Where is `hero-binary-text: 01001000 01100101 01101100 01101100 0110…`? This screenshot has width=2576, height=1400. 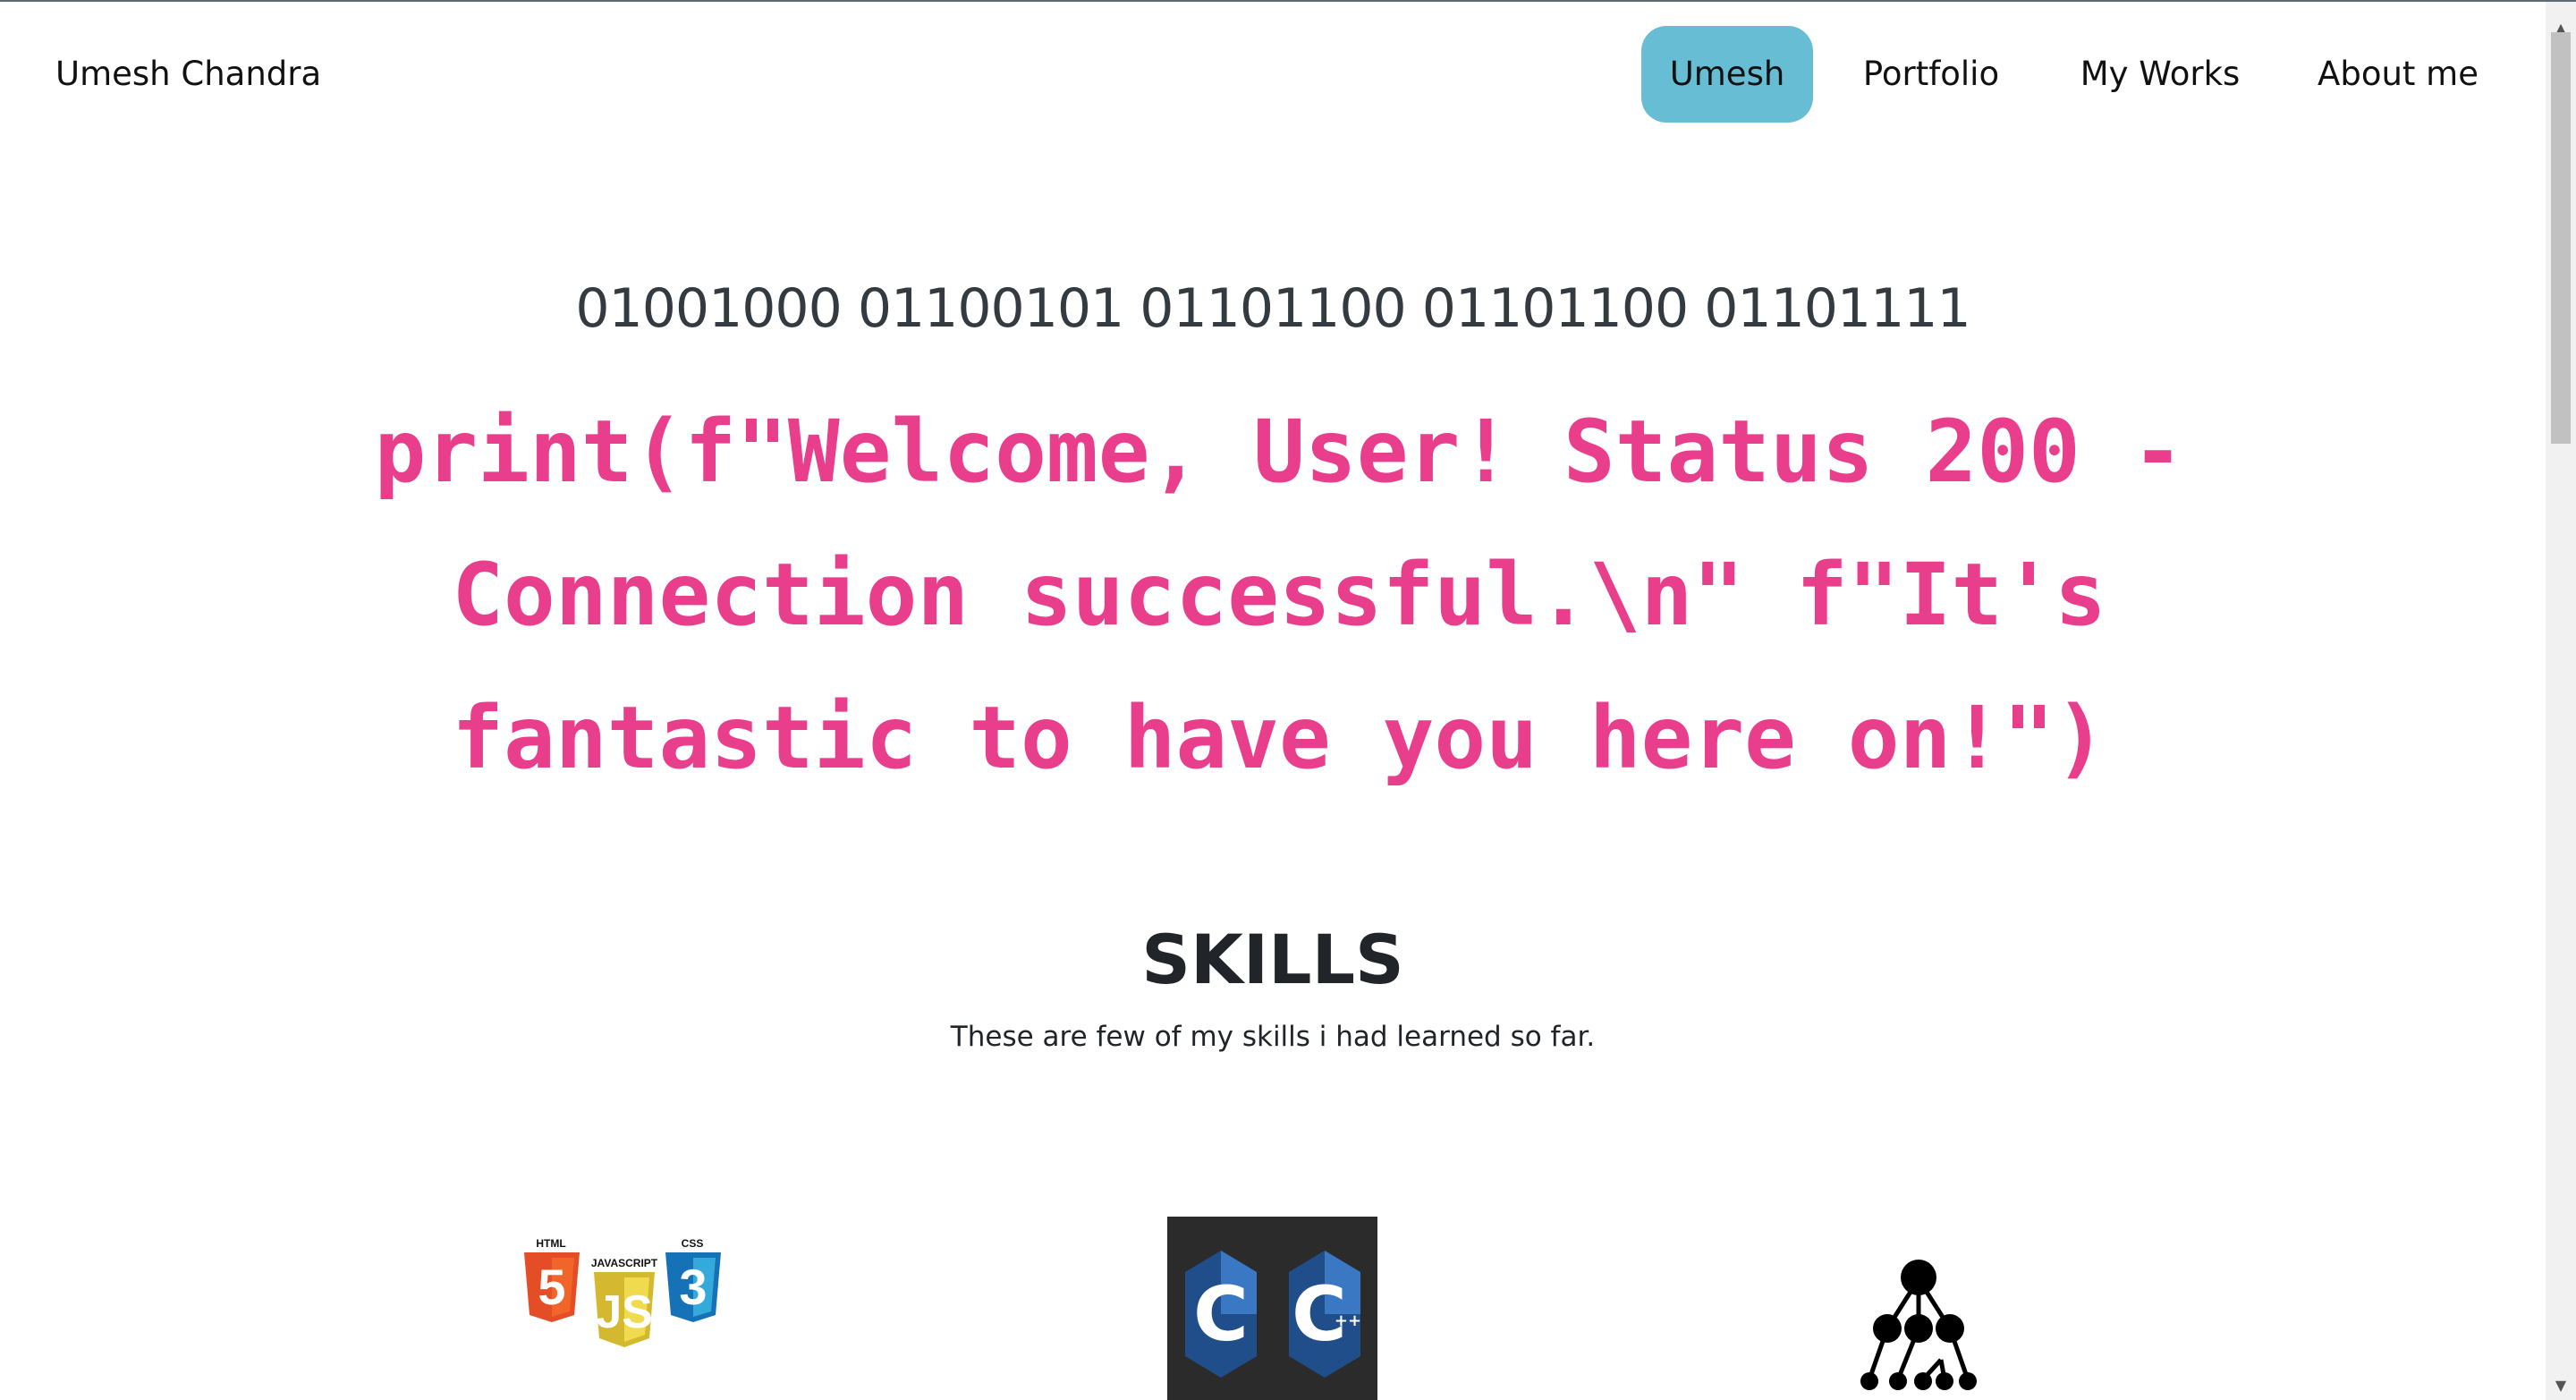 hero-binary-text: 01001000 01100101 01101100 01101100 0110… is located at coordinates (1272, 308).